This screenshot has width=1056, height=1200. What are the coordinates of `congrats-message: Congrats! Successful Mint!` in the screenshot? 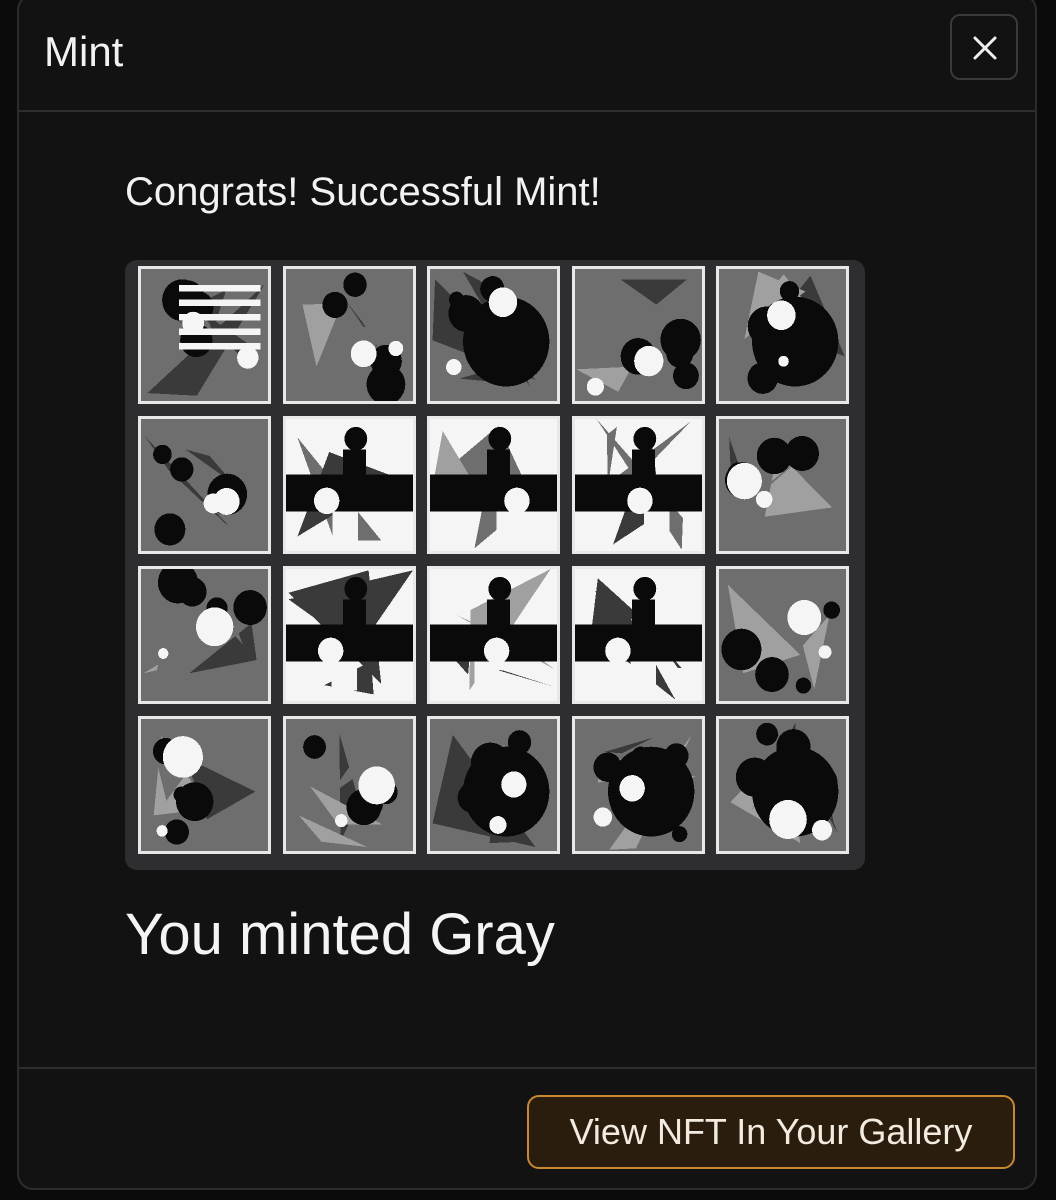 It's located at (363, 192).